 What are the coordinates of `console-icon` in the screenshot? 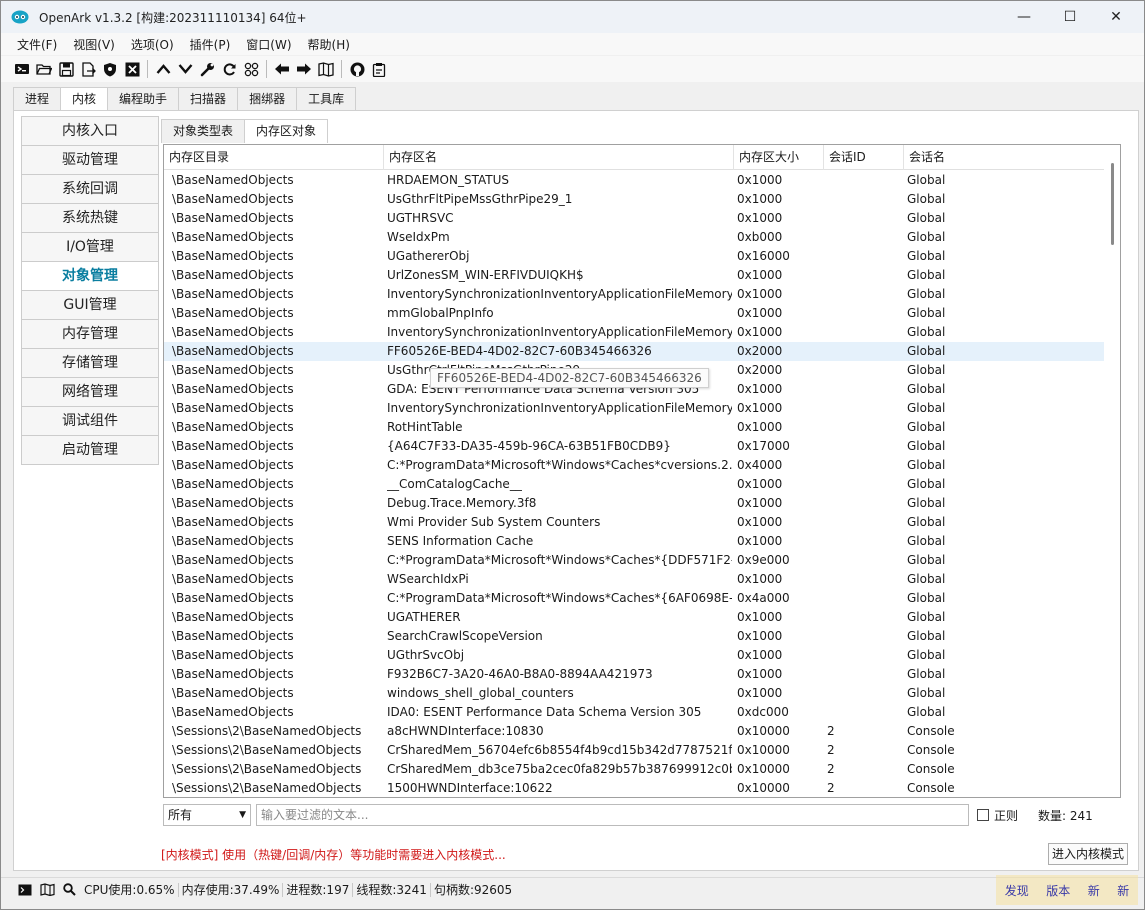 It's located at (22, 69).